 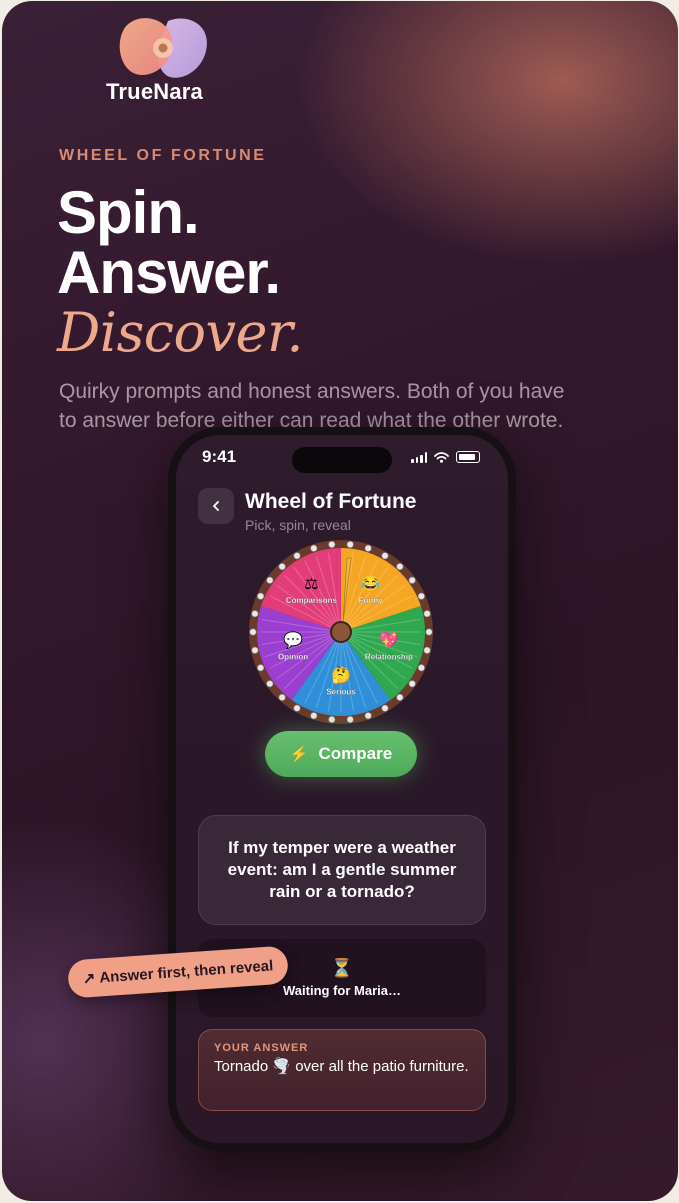 What do you see at coordinates (371, 600) in the screenshot?
I see `wheel-label-funny: Funny` at bounding box center [371, 600].